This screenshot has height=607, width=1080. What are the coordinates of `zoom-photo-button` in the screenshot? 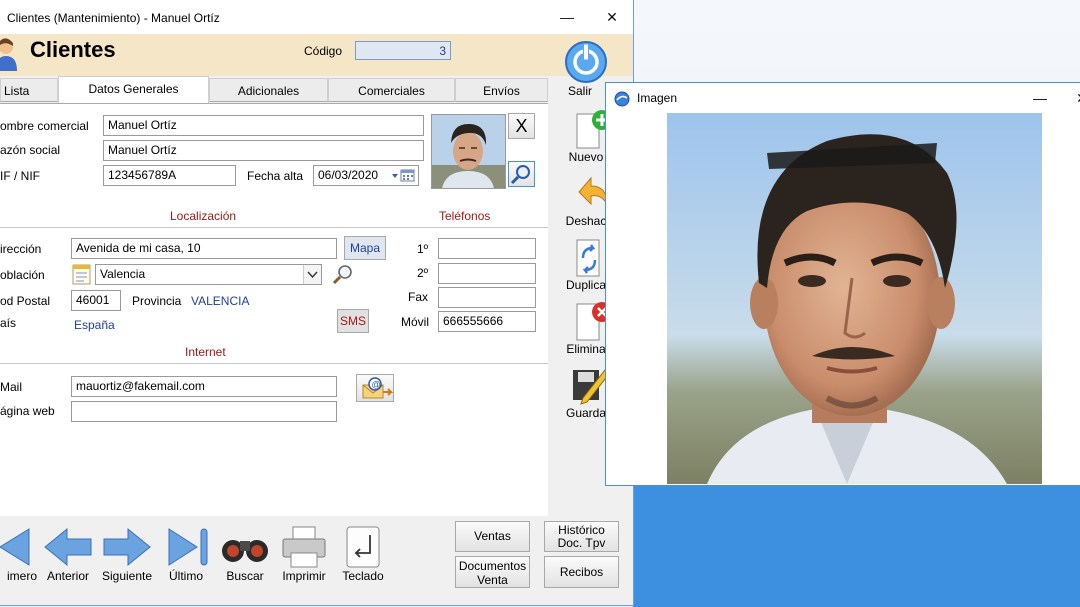 It's located at (521, 174).